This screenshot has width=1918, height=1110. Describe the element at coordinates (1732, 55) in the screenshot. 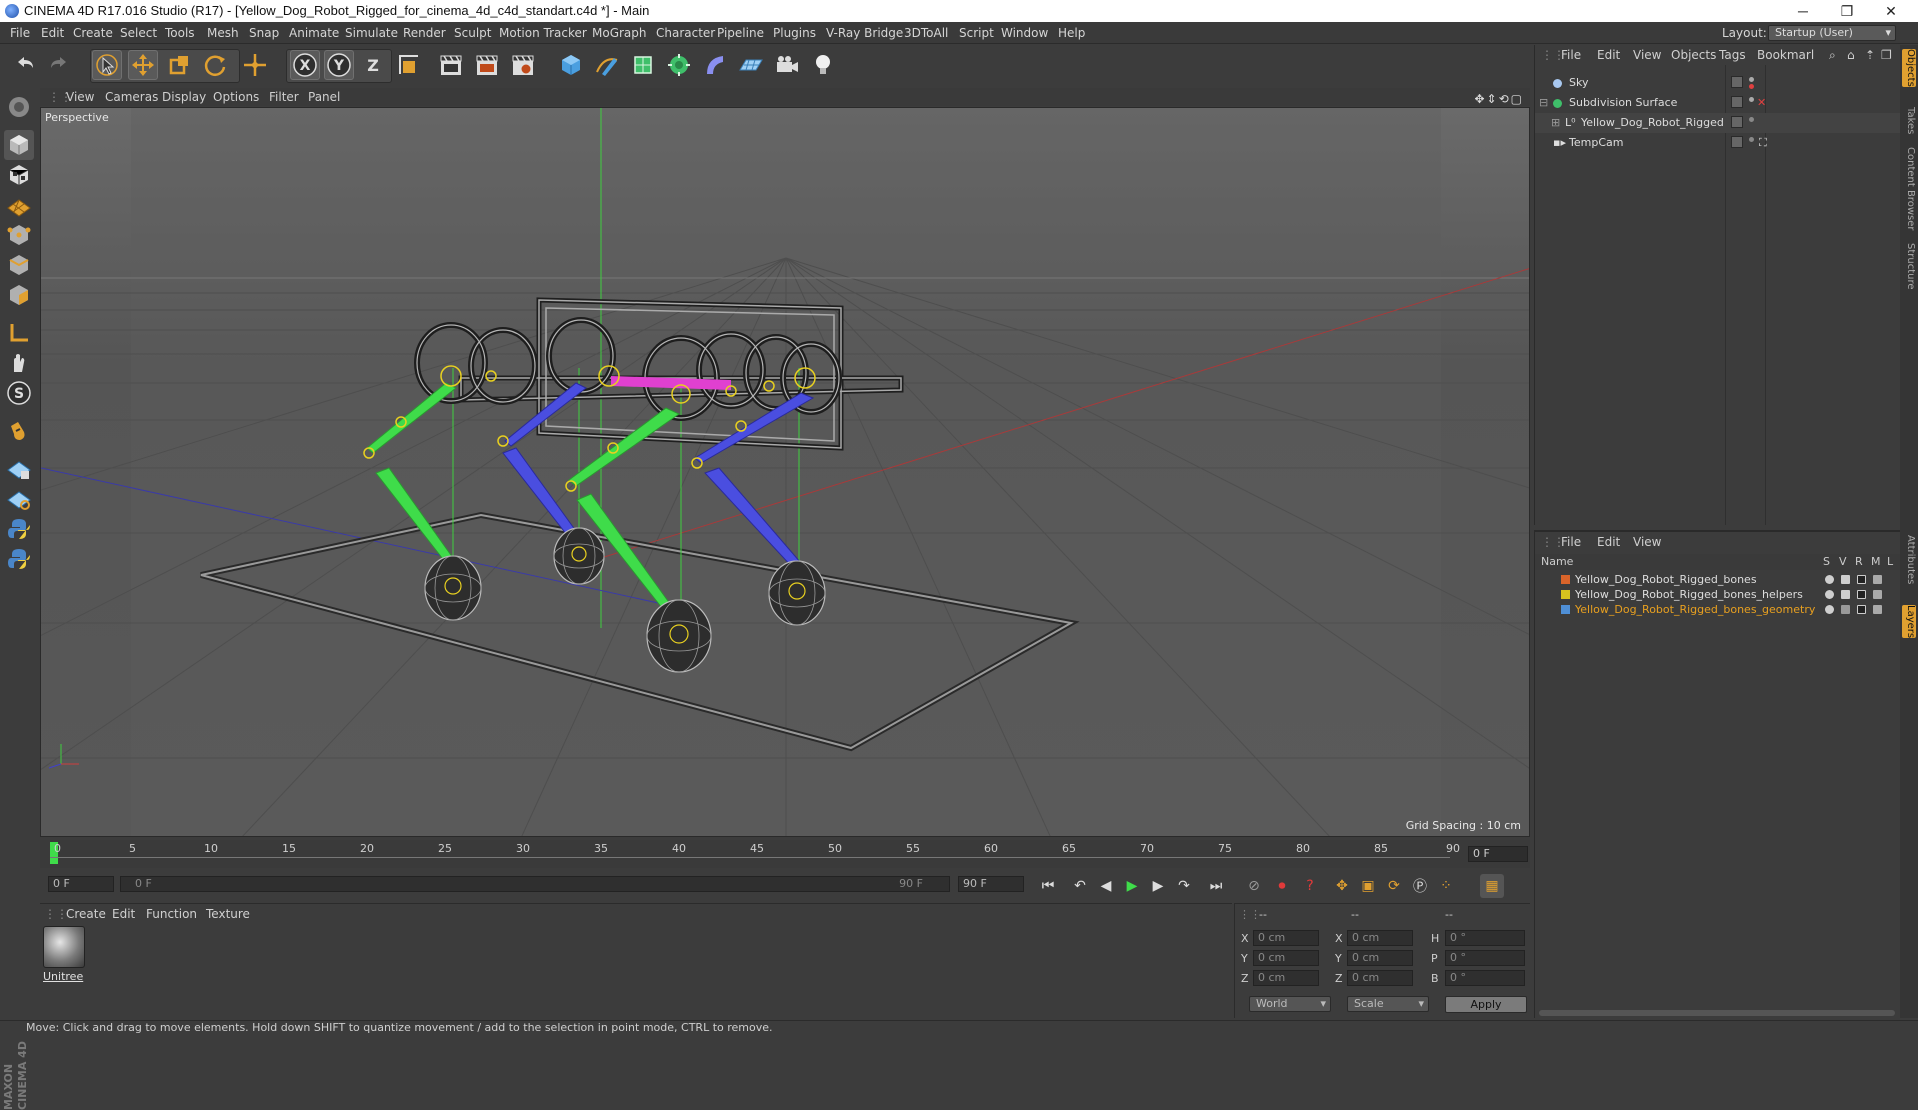

I see `object-menu-tags: Tags` at that location.